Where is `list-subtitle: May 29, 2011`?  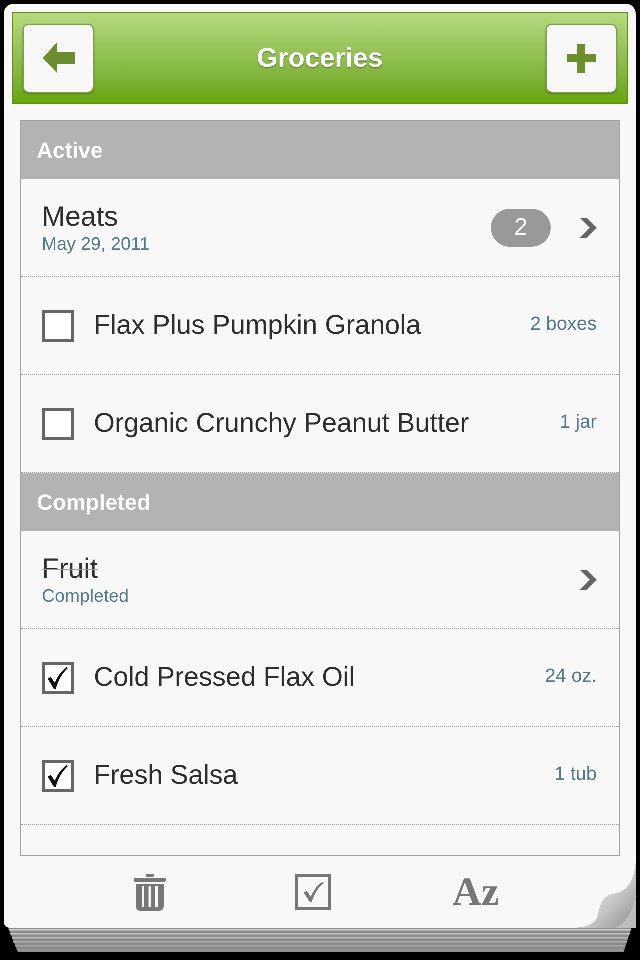
list-subtitle: May 29, 2011 is located at coordinates (96, 243).